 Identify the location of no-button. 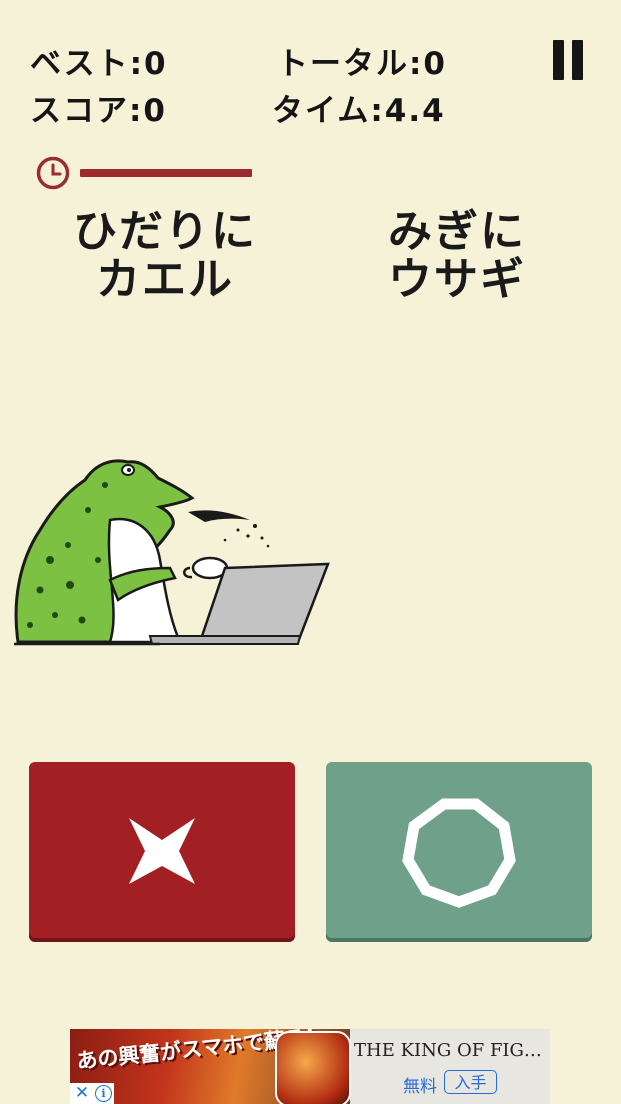
(162, 850).